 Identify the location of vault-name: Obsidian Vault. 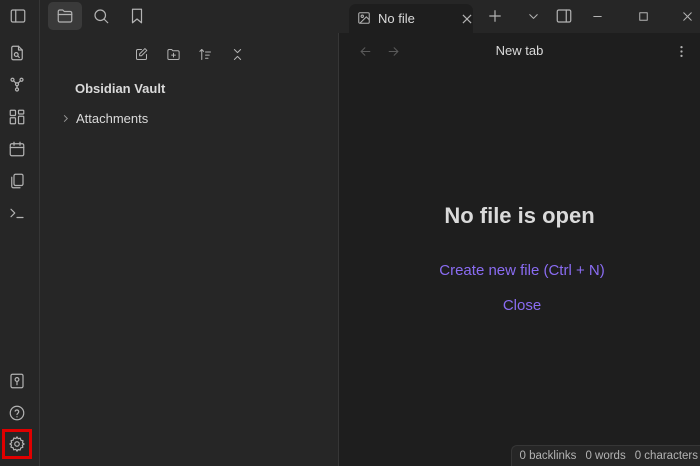
(120, 88).